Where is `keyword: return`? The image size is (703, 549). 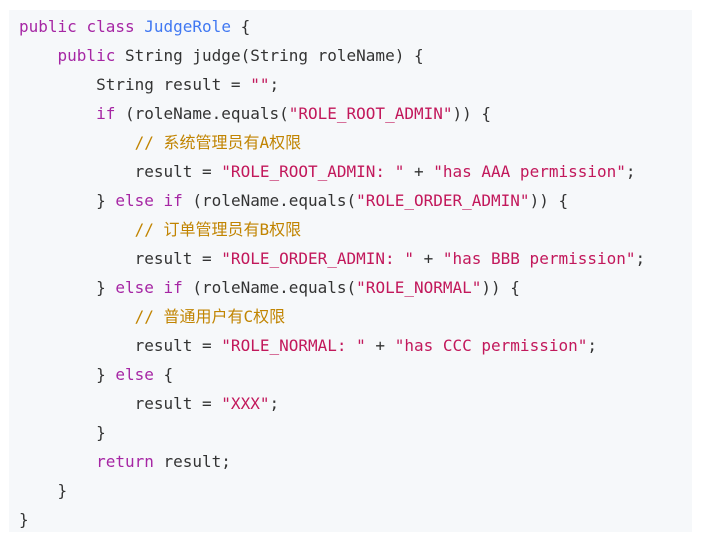
keyword: return is located at coordinates (125, 461).